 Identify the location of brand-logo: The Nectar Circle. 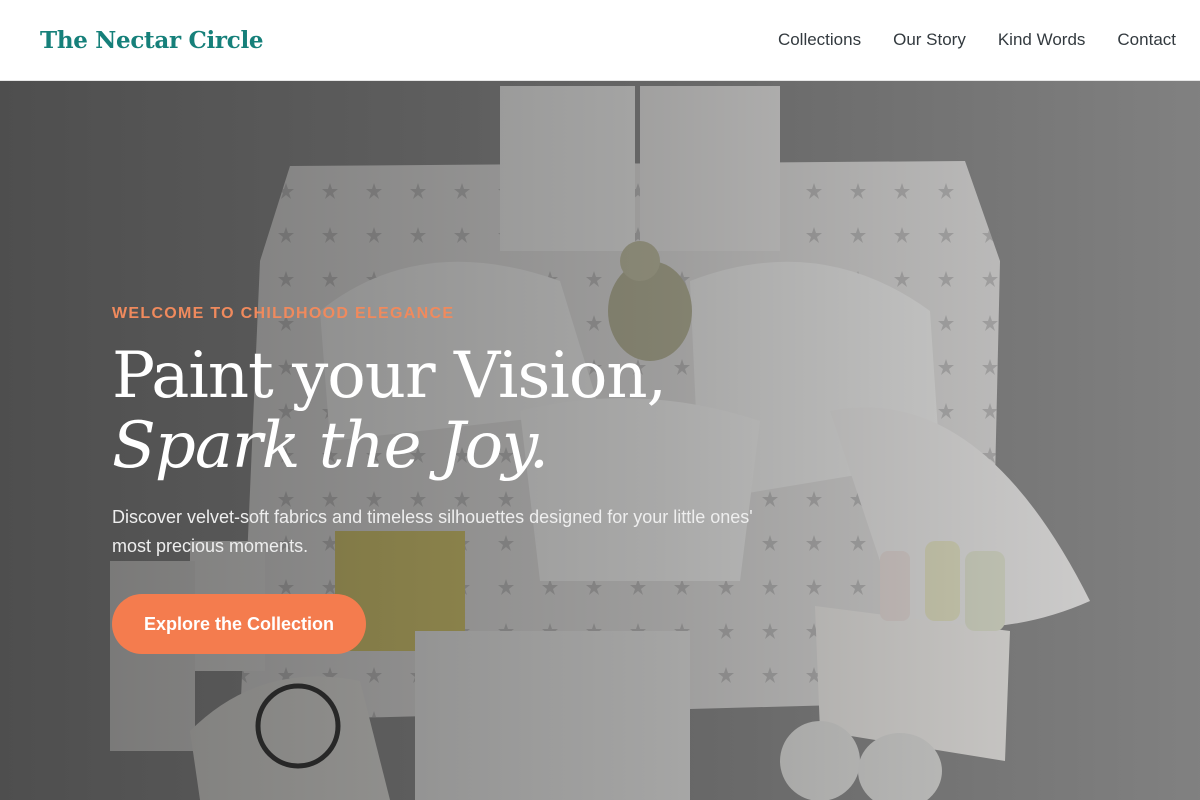
(152, 40).